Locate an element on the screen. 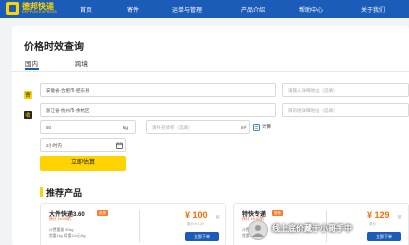 Image resolution: width=409 pixels, height=245 pixels. product-rate: 首重1kg 续重3.6元/kg is located at coordinates (67, 236).